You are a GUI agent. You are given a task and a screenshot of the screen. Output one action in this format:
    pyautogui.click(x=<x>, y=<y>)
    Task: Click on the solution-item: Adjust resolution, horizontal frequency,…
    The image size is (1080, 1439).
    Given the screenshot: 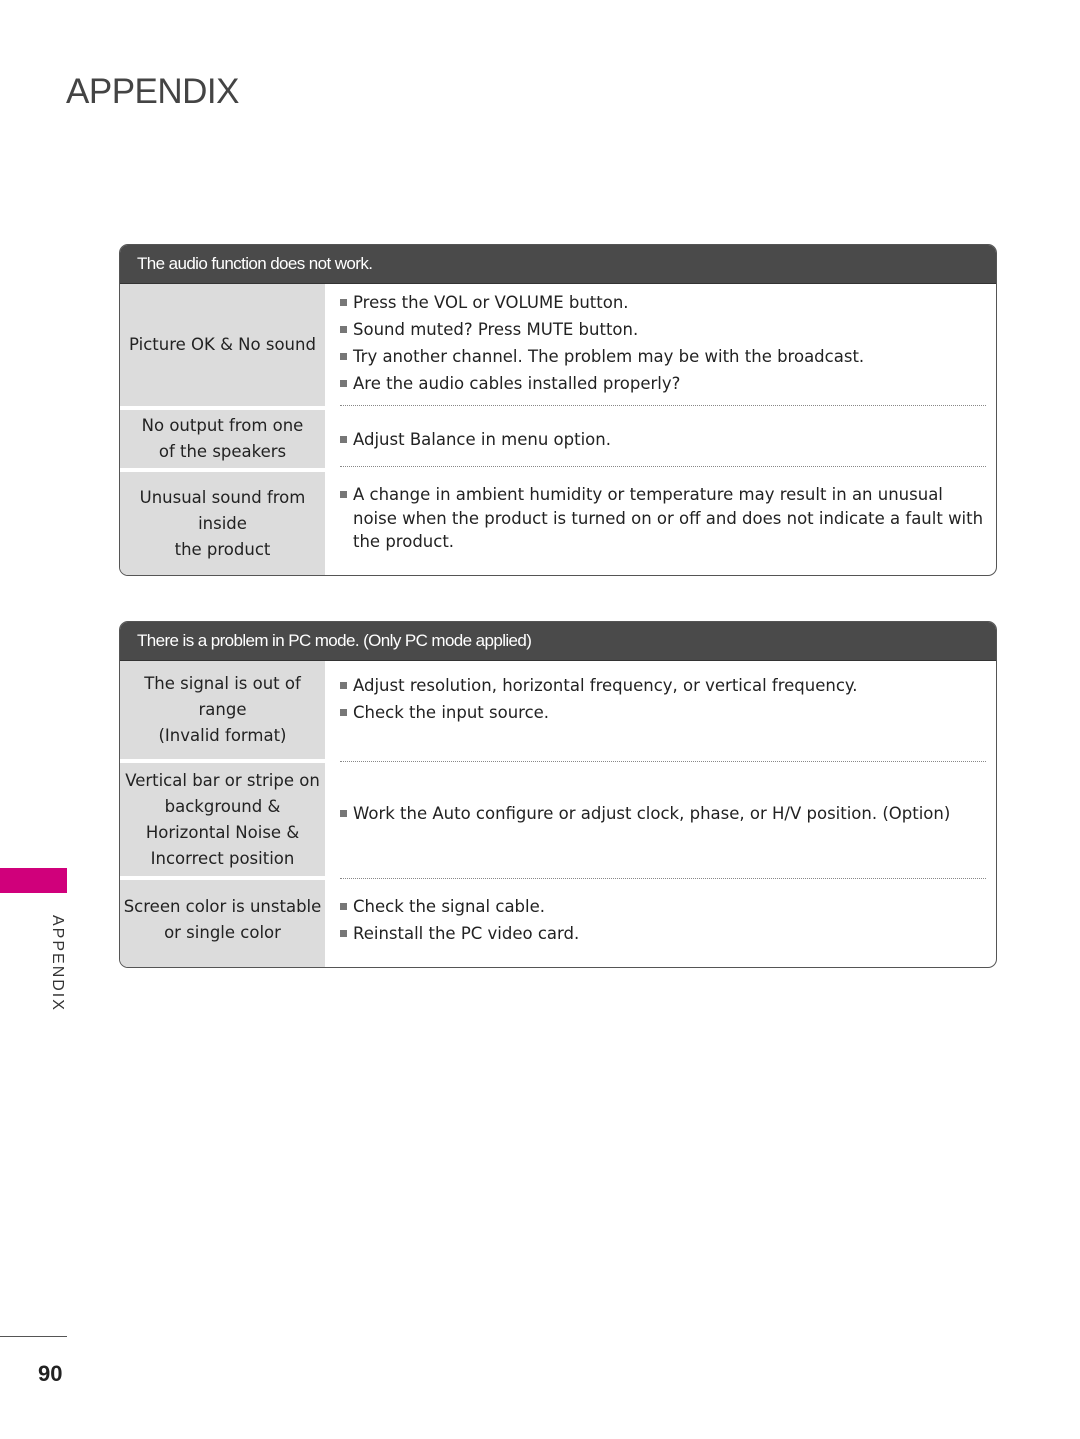 What is the action you would take?
    pyautogui.click(x=663, y=685)
    